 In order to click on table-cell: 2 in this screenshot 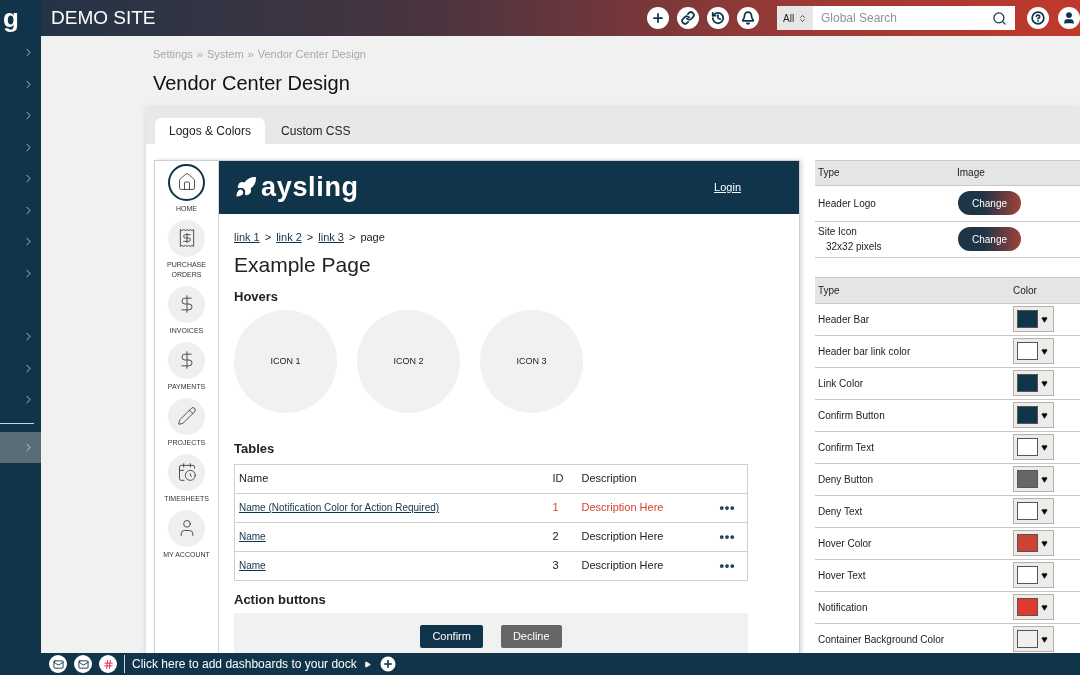, I will do `click(567, 536)`.